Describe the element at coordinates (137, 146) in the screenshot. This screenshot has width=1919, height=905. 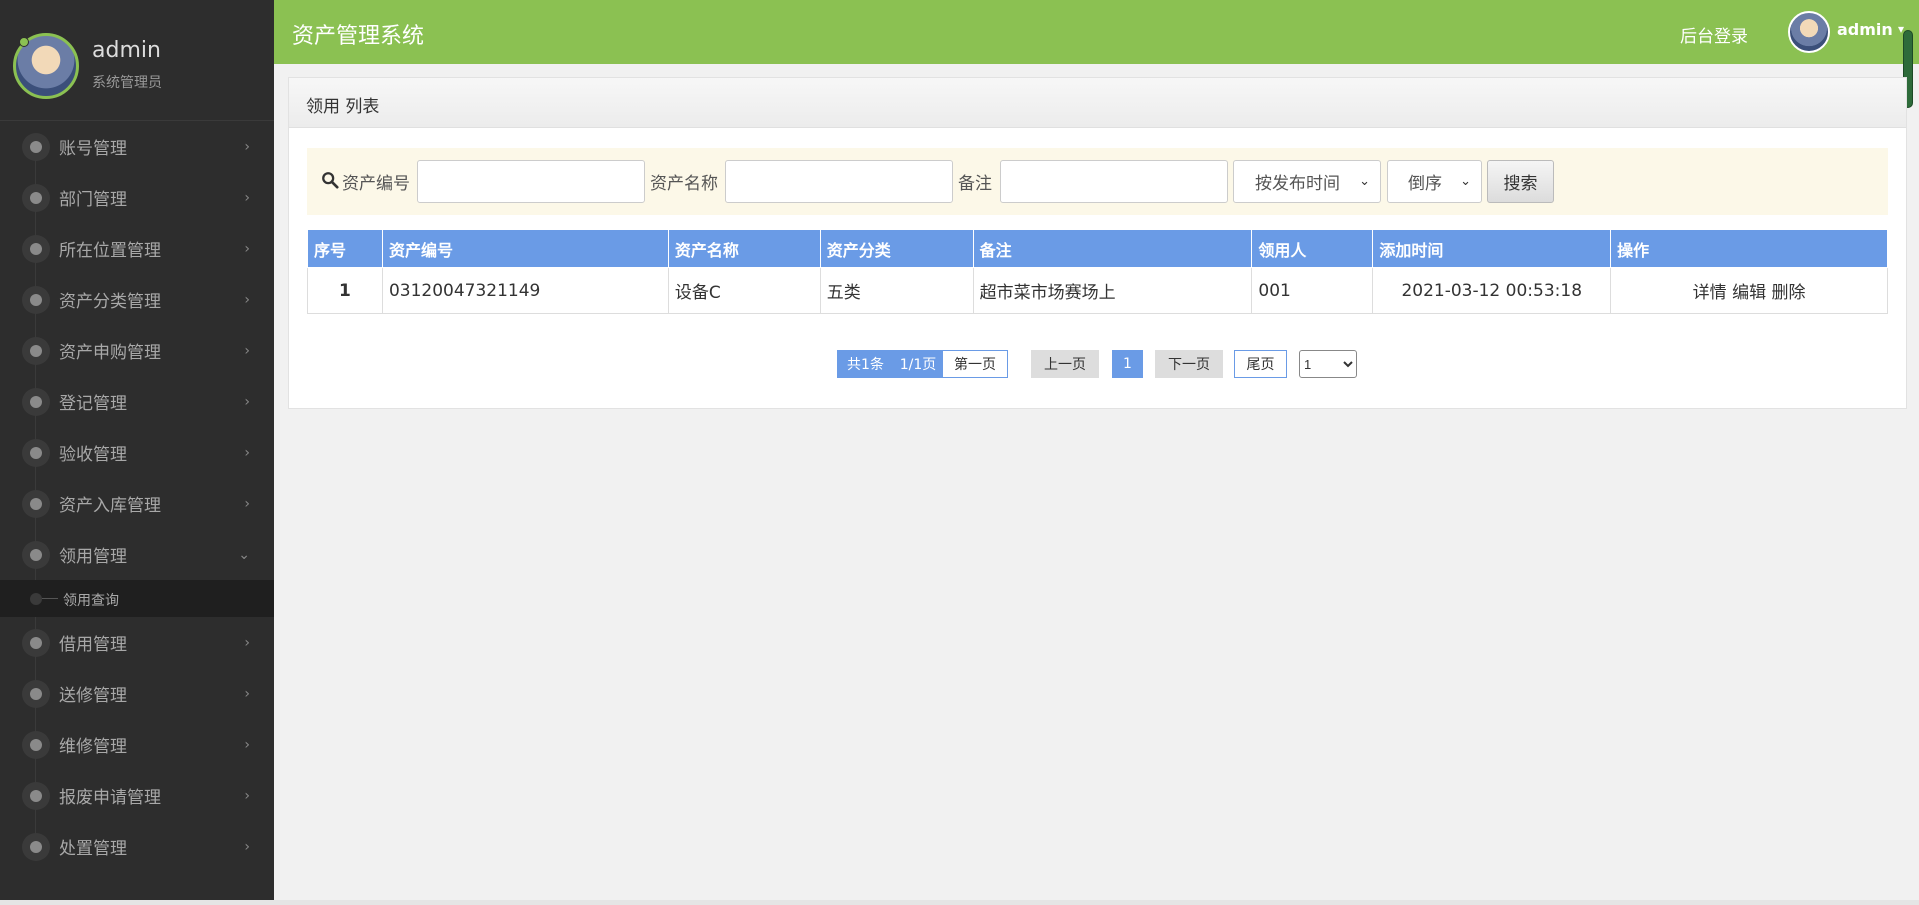
I see `sidebar-item-account: 账号管理 ›` at that location.